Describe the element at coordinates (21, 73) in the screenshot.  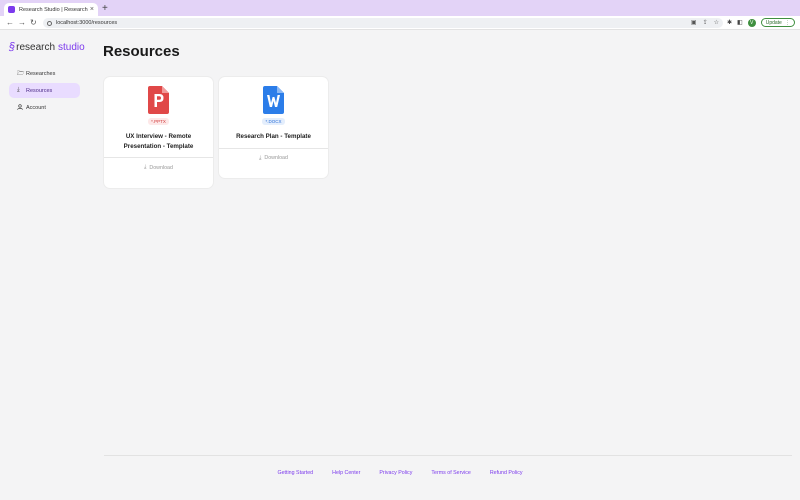
I see `folder-icon: 🗁` at that location.